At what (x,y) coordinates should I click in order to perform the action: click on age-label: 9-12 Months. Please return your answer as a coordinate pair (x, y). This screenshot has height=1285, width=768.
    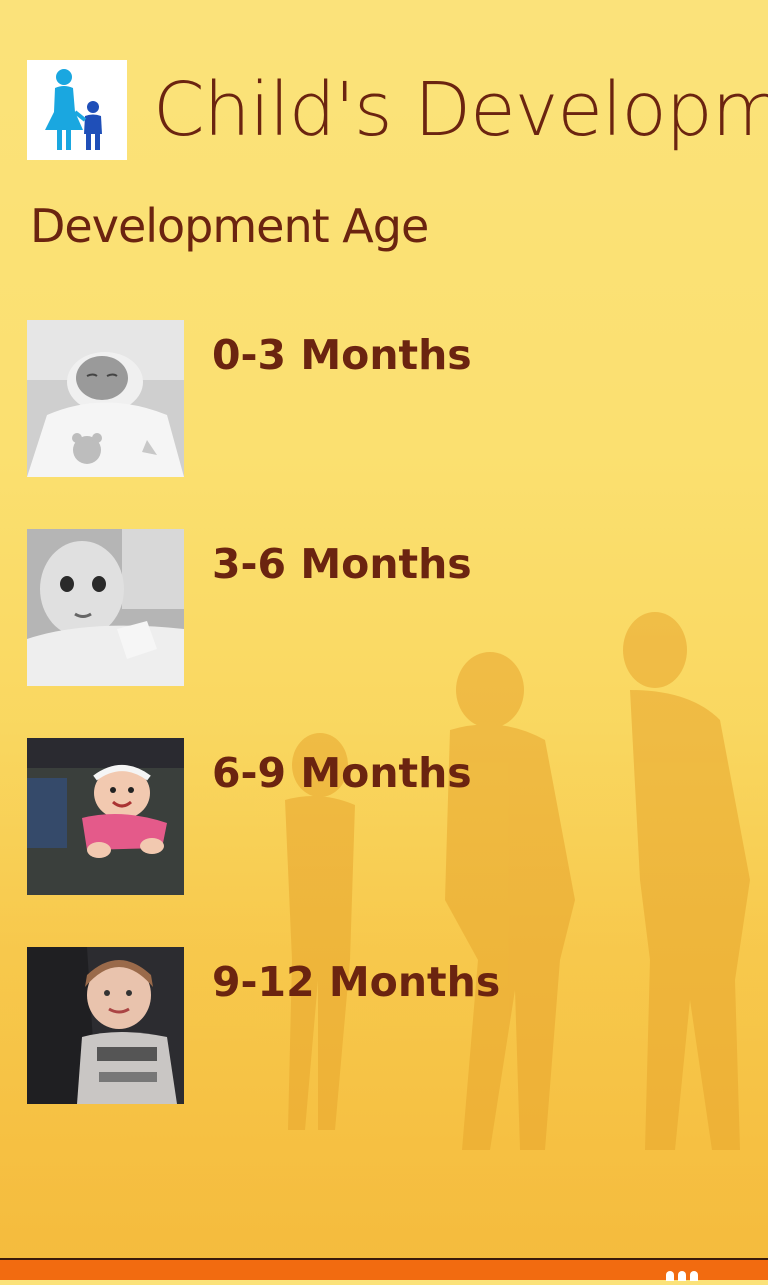
    Looking at the image, I should click on (356, 982).